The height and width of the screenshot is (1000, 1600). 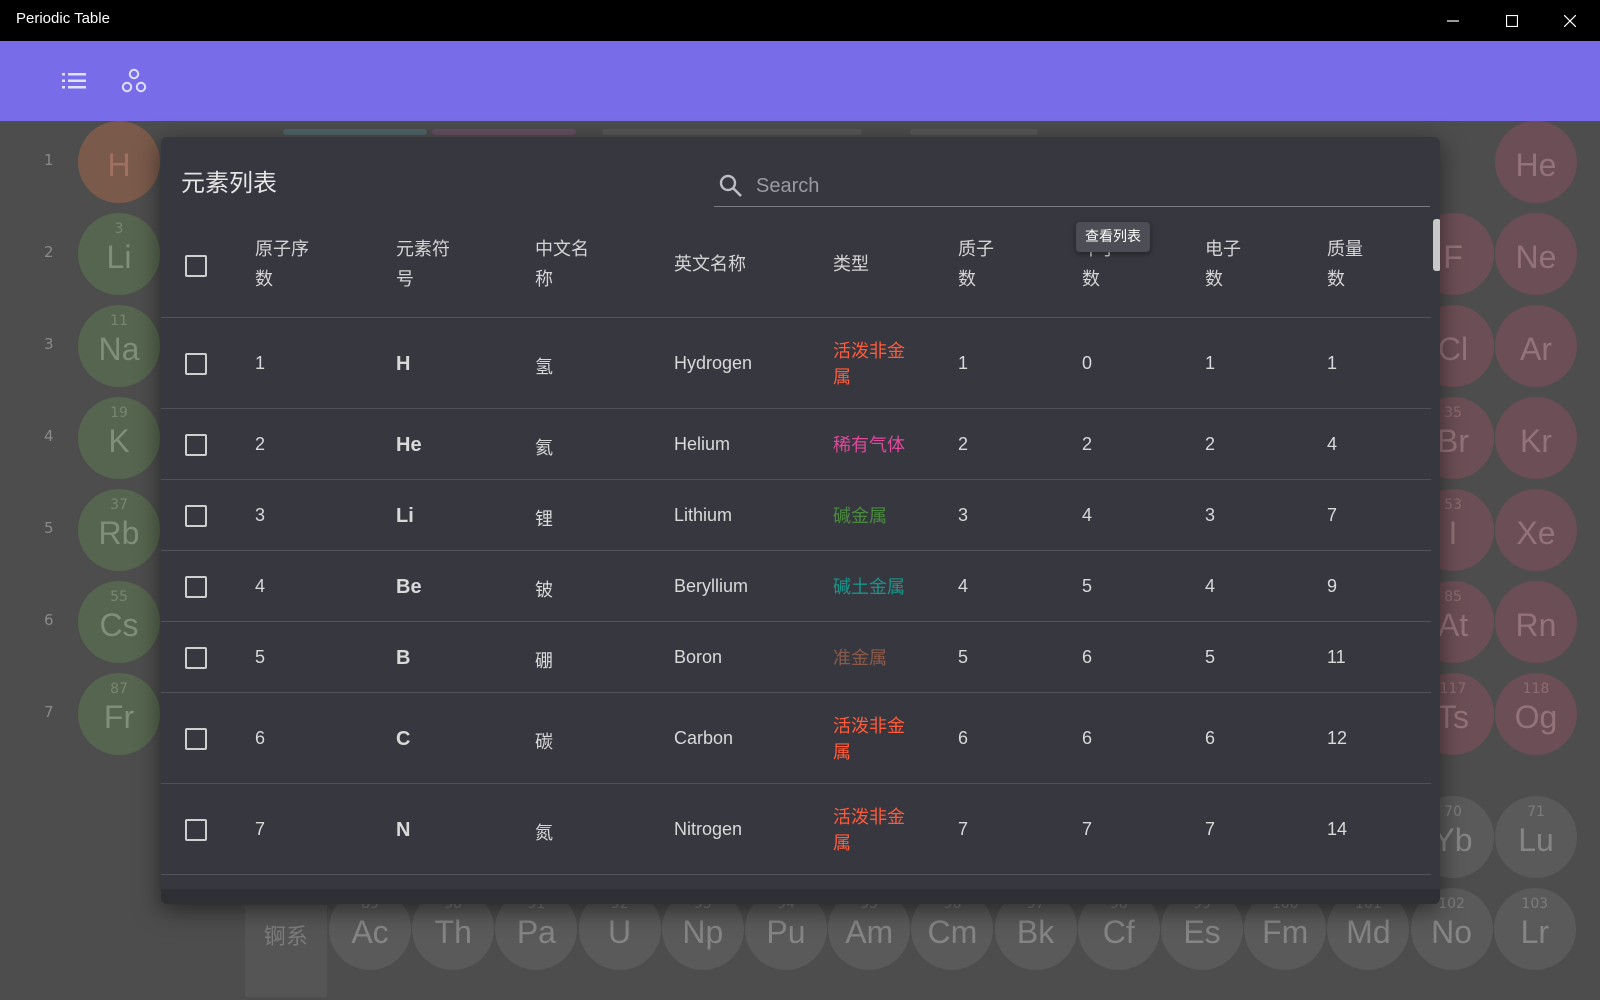 I want to click on column-header-protons: 质子数, so click(x=976, y=265).